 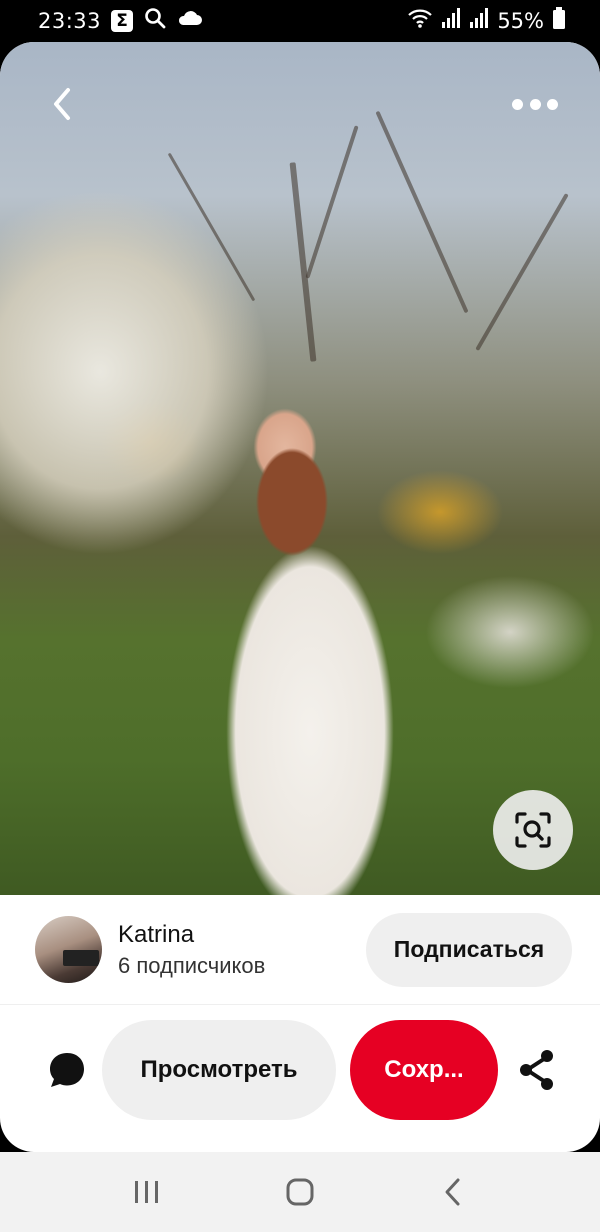 What do you see at coordinates (68, 949) in the screenshot?
I see `avatar` at bounding box center [68, 949].